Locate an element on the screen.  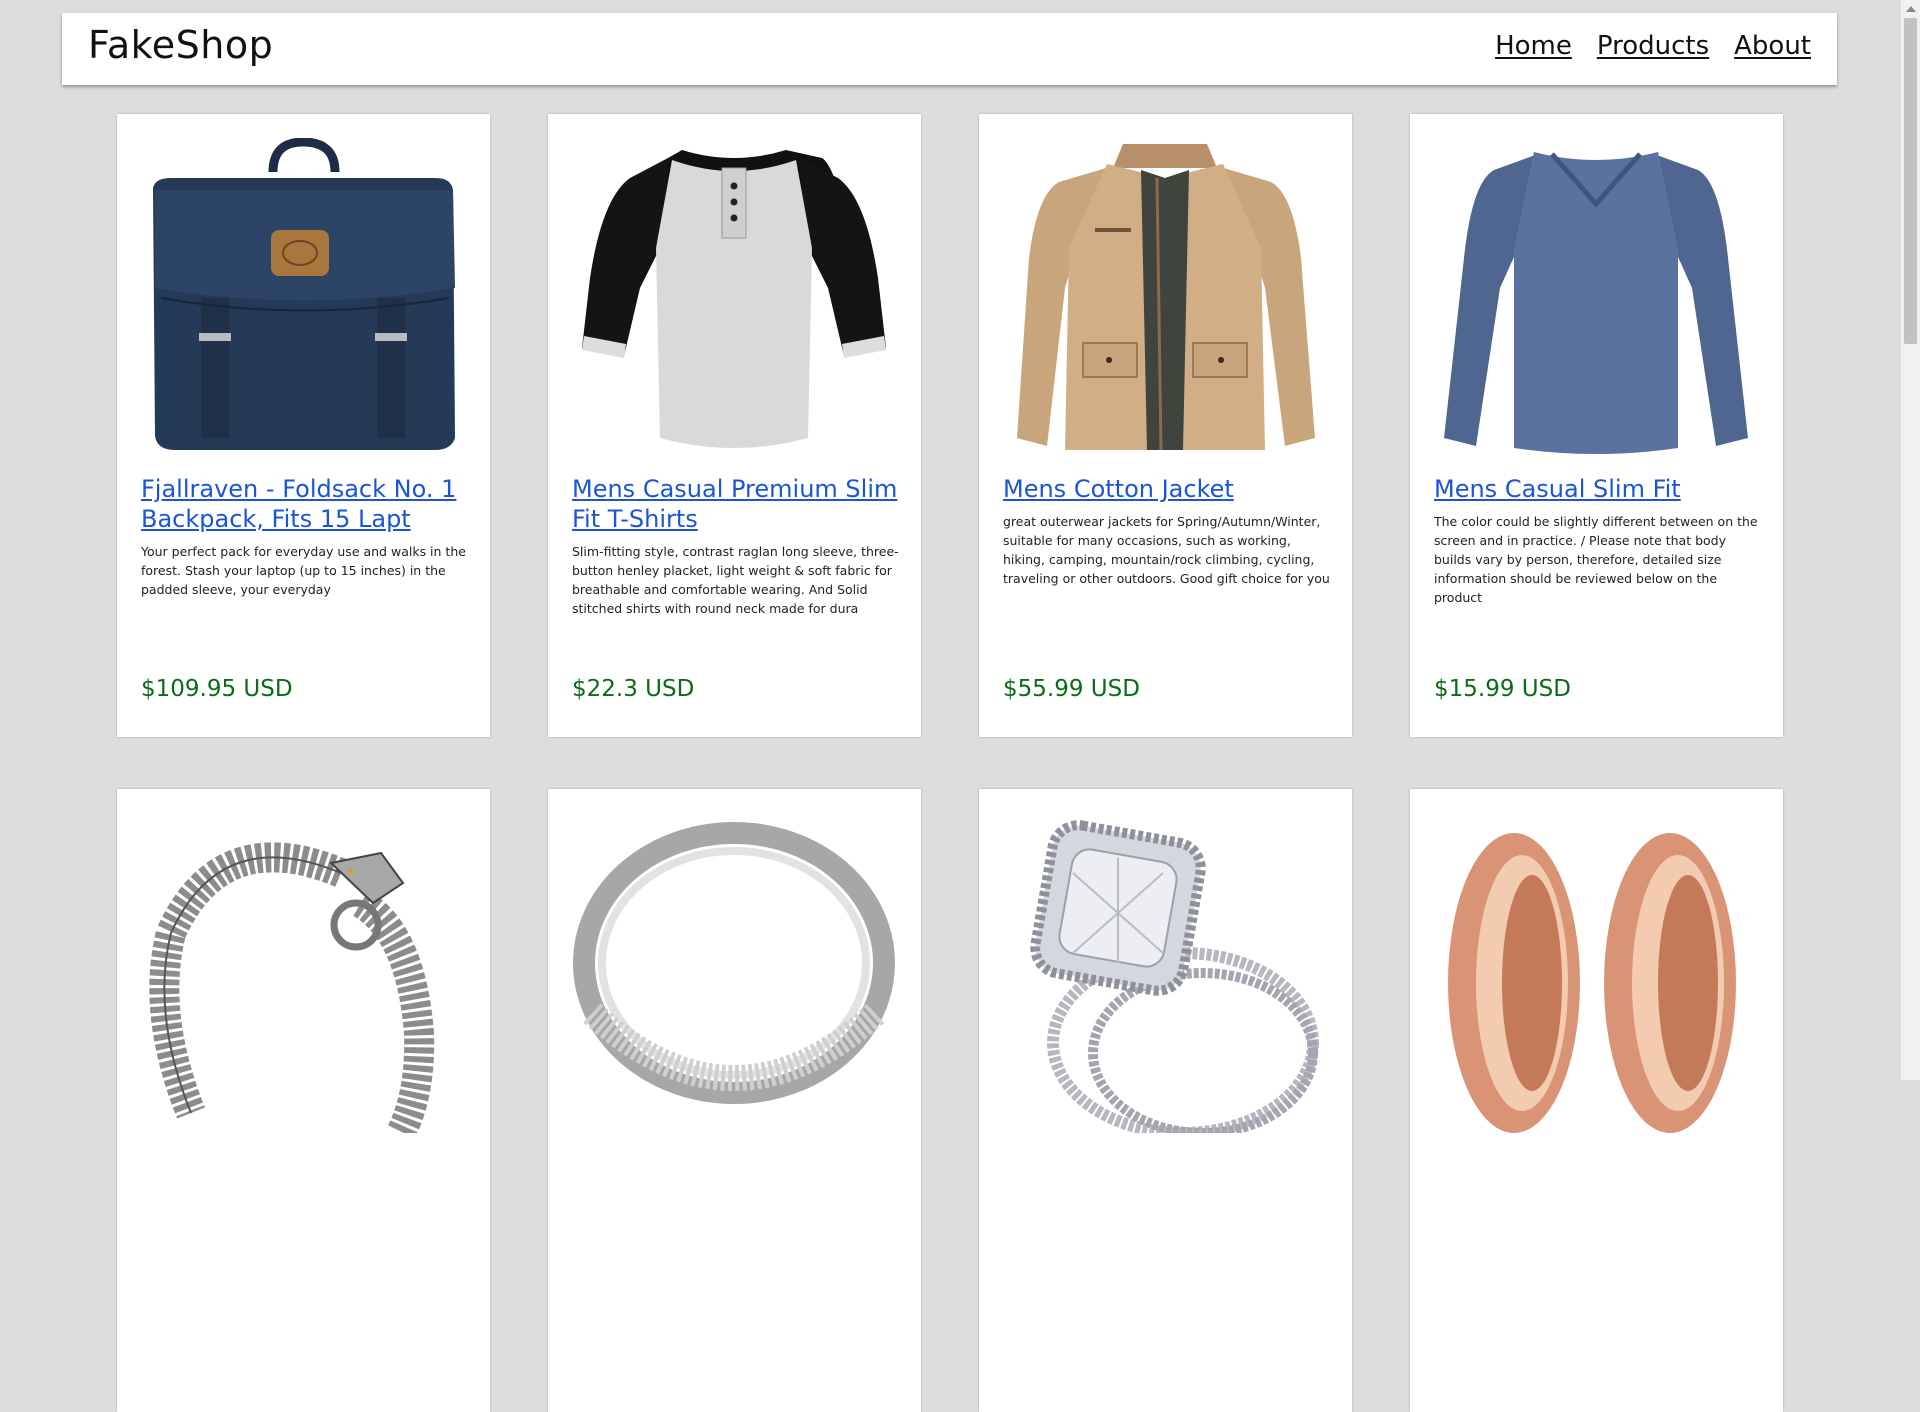
product-image-diamond-ring is located at coordinates (1165, 973).